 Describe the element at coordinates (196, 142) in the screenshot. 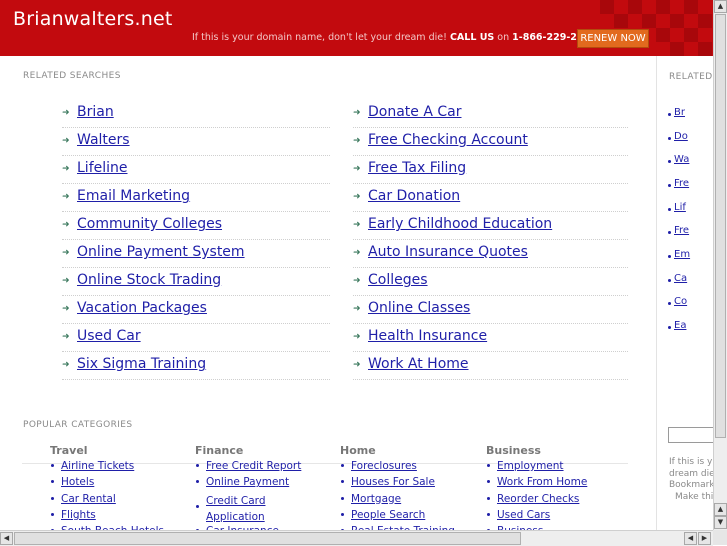

I see `list-item: ➜ Walters` at that location.